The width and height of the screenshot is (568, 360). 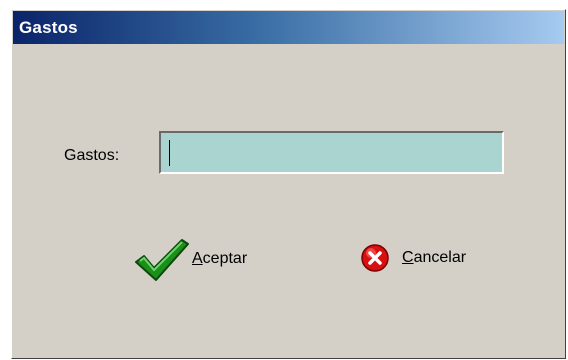 What do you see at coordinates (375, 258) in the screenshot?
I see `cancel-x-icon` at bounding box center [375, 258].